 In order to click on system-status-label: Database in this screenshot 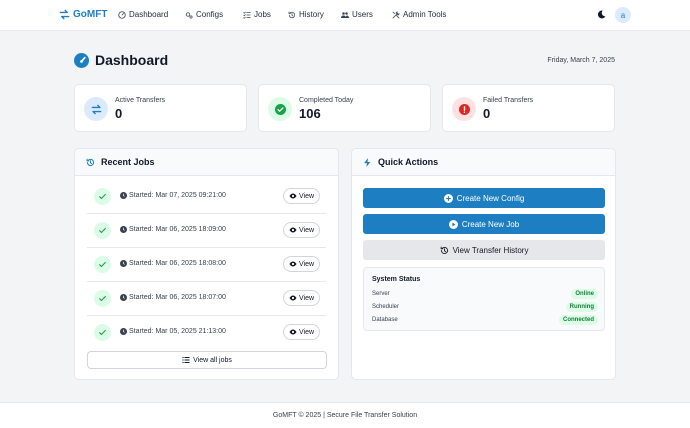, I will do `click(385, 320)`.